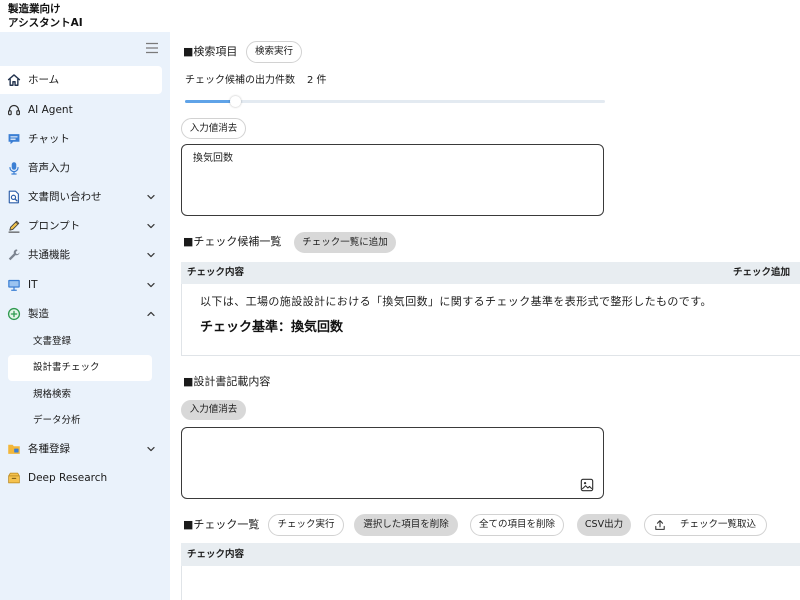 Image resolution: width=800 pixels, height=600 pixels. Describe the element at coordinates (240, 80) in the screenshot. I see `output-count-label: チェック候補の出力件数` at that location.